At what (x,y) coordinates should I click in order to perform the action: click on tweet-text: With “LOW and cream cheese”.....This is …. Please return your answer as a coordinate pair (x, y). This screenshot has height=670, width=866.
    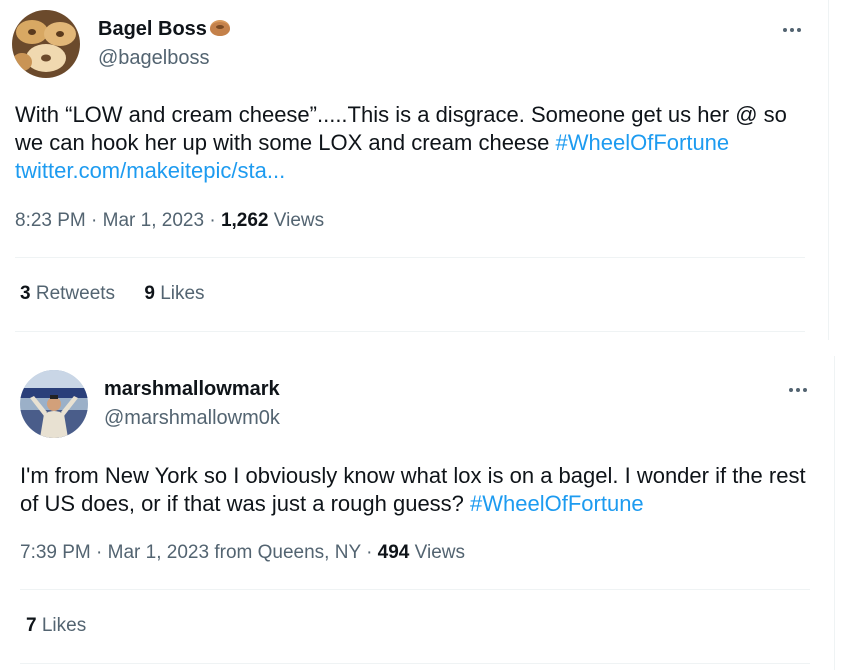
    Looking at the image, I should click on (410, 143).